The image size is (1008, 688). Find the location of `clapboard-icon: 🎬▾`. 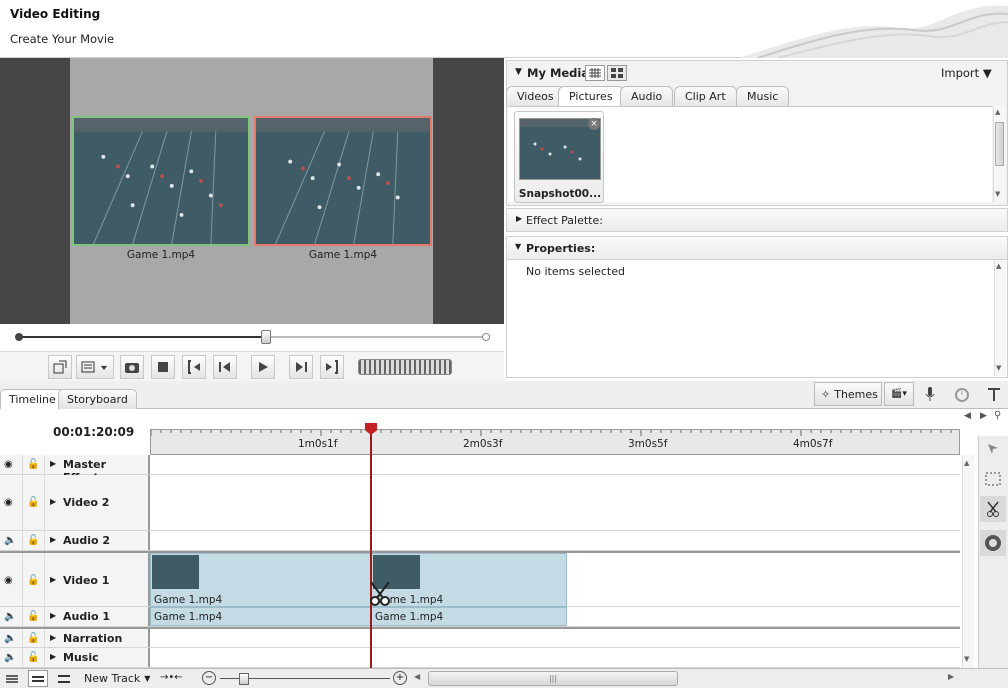

clapboard-icon: 🎬▾ is located at coordinates (899, 394).